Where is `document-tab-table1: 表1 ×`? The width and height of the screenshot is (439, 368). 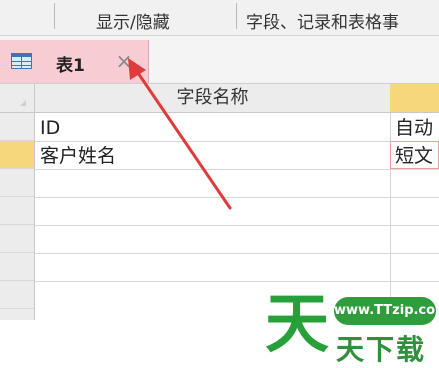 document-tab-table1: 表1 × is located at coordinates (74, 61).